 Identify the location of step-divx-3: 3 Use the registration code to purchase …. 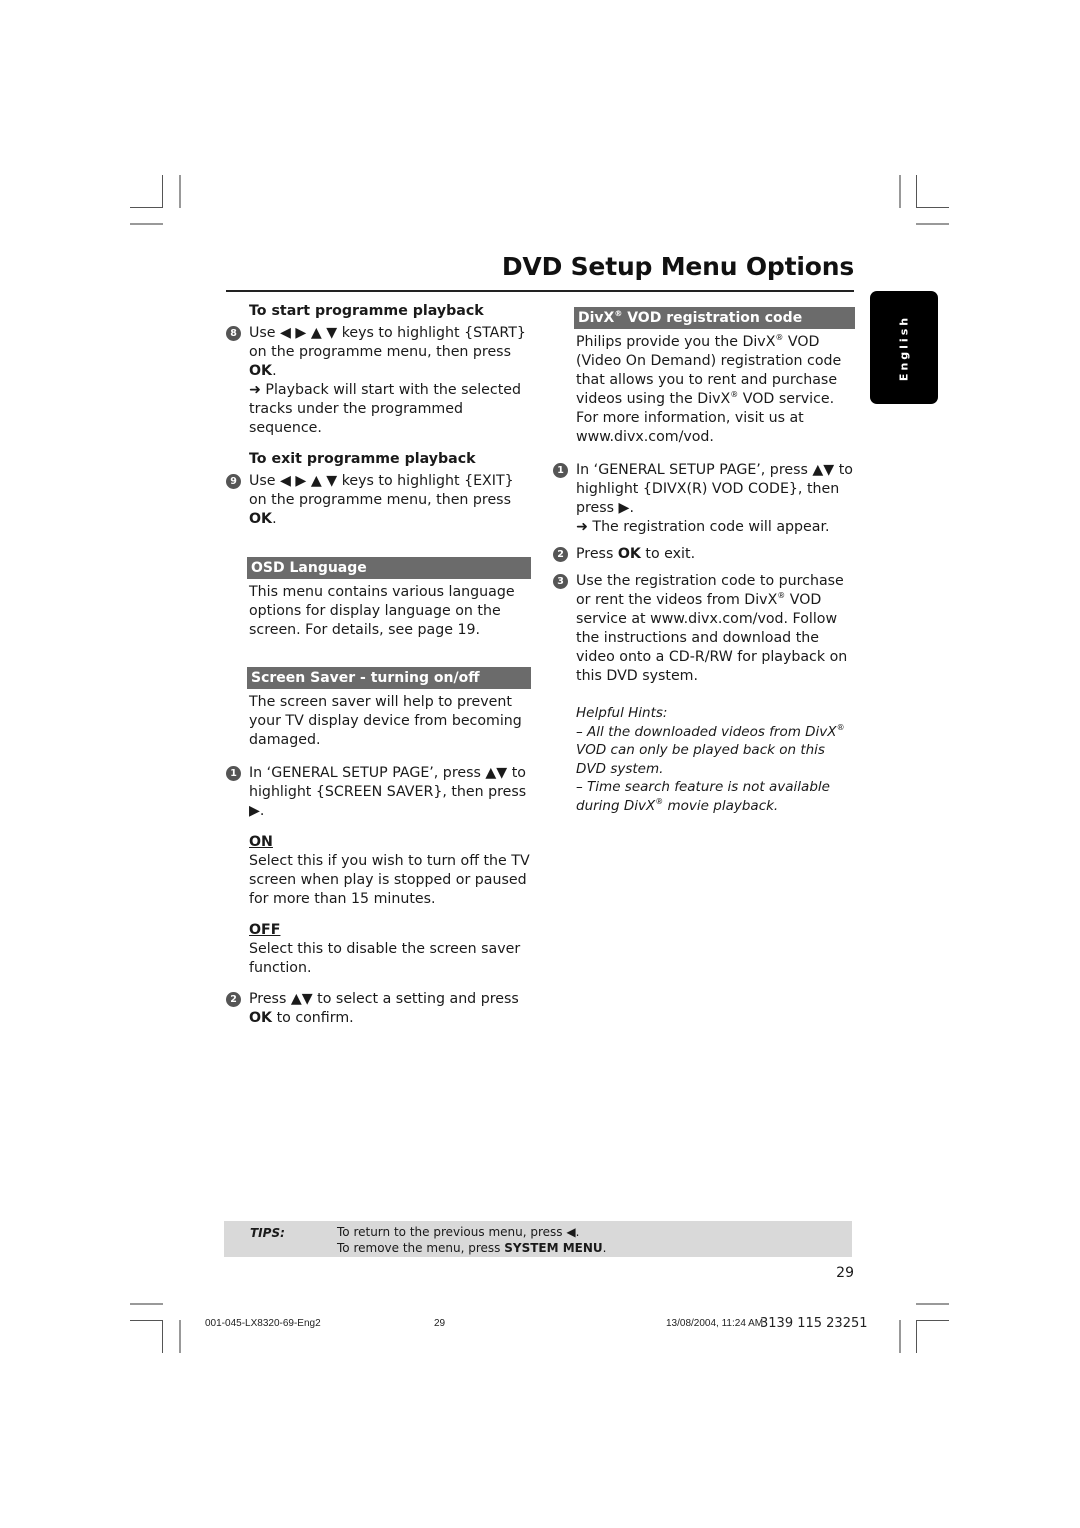
(704, 629).